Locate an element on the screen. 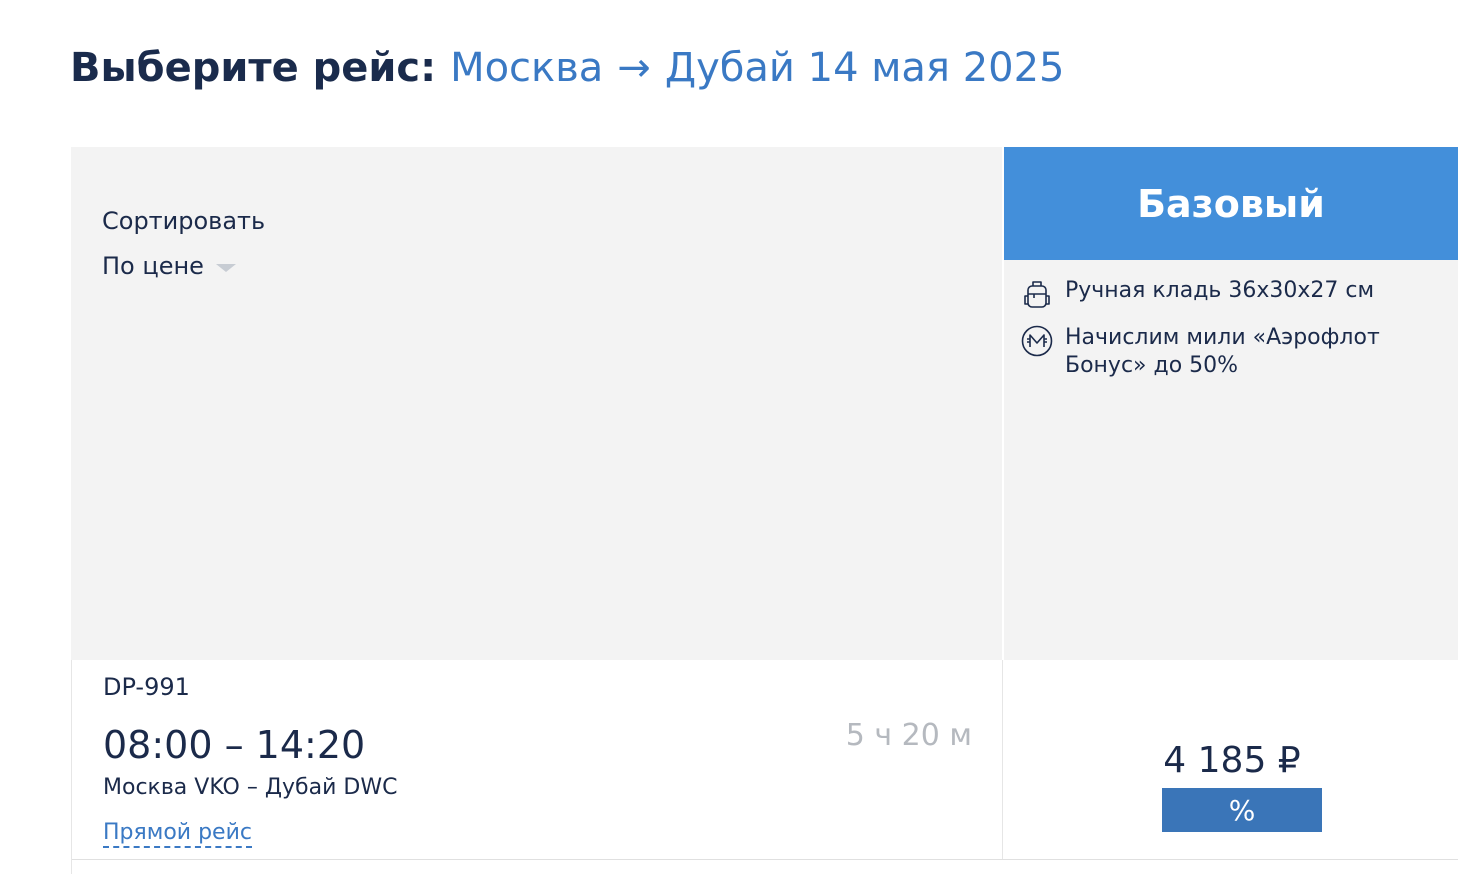 This screenshot has width=1458, height=874. title-origin: Москва is located at coordinates (527, 68).